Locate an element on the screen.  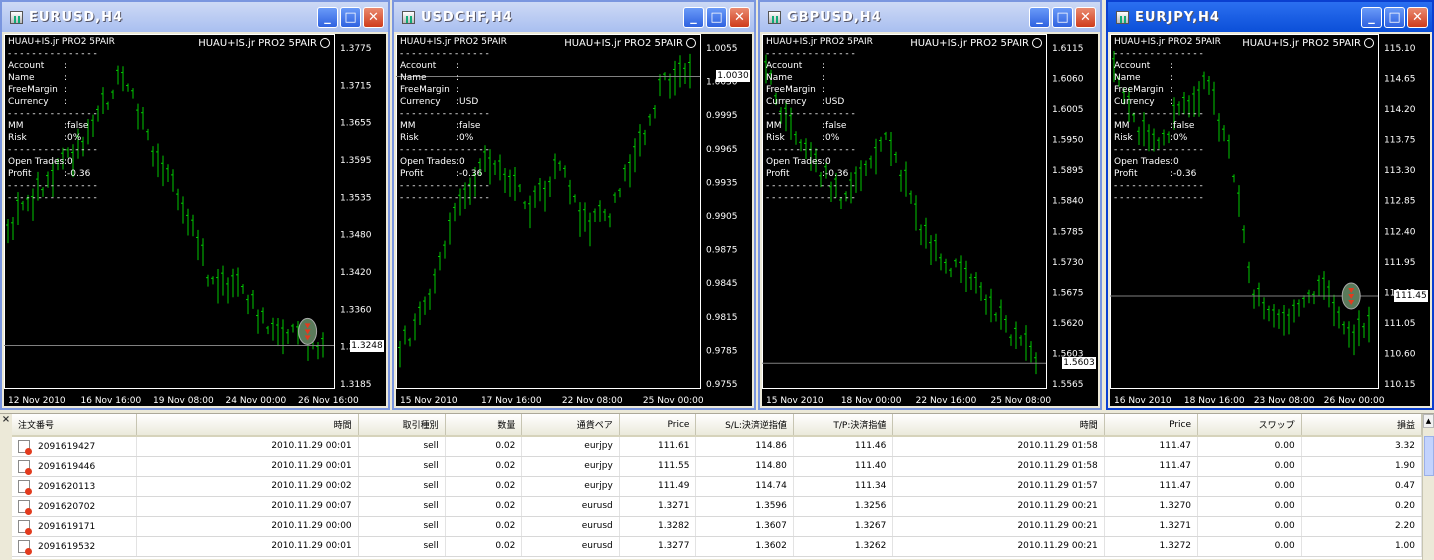
table-cell: 2091619532 is located at coordinates (74, 546).